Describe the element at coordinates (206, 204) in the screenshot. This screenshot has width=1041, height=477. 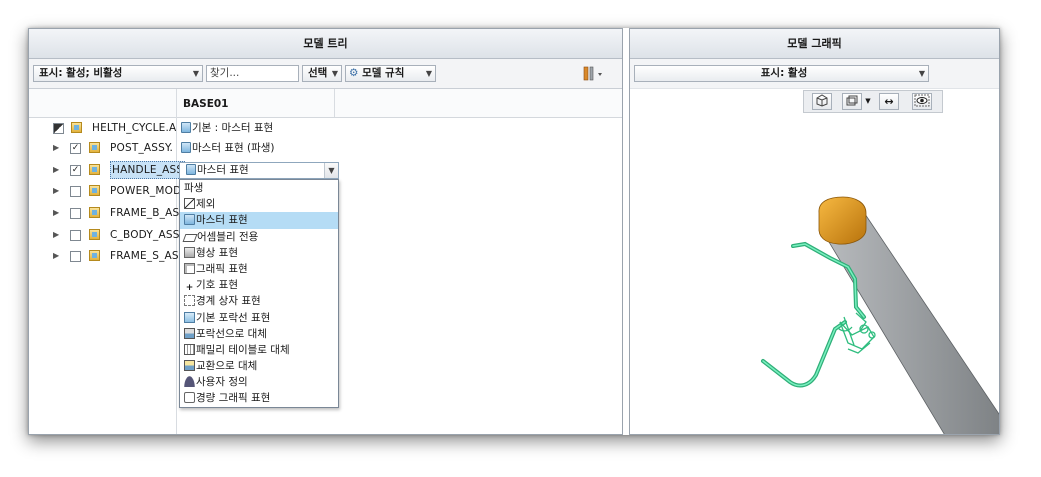
I see `option-label: 제외` at that location.